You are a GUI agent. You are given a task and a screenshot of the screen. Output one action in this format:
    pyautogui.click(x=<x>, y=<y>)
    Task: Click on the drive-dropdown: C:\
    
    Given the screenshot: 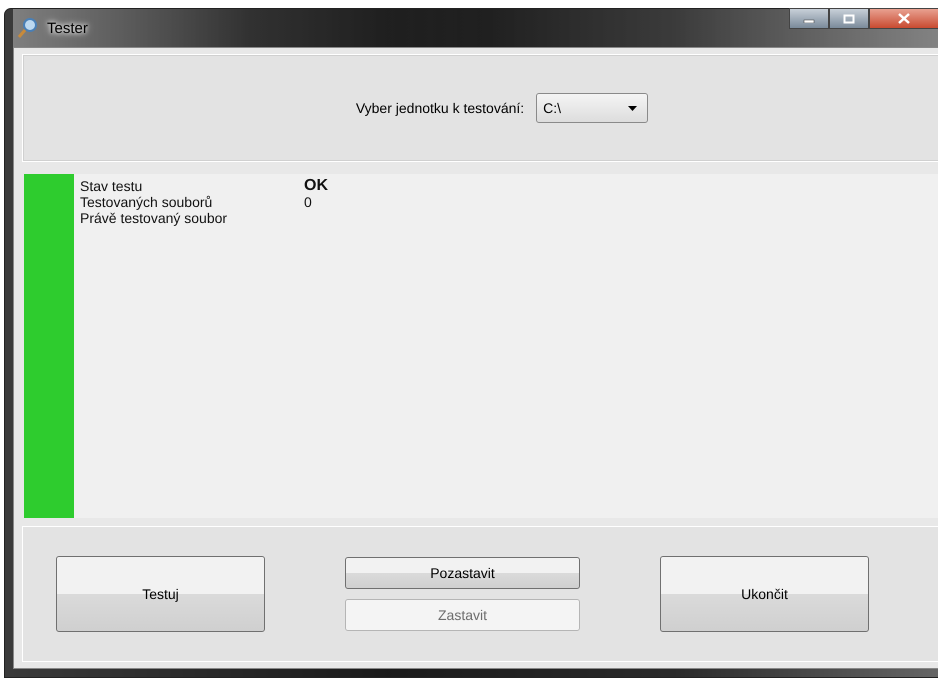 What is the action you would take?
    pyautogui.click(x=592, y=108)
    